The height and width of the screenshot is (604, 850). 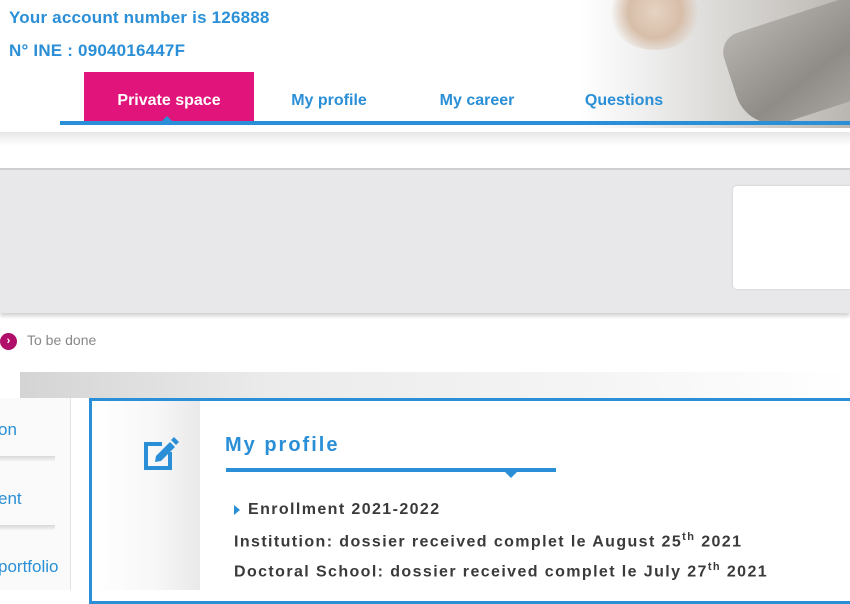 I want to click on bullet-arrow-icon, so click(x=237, y=510).